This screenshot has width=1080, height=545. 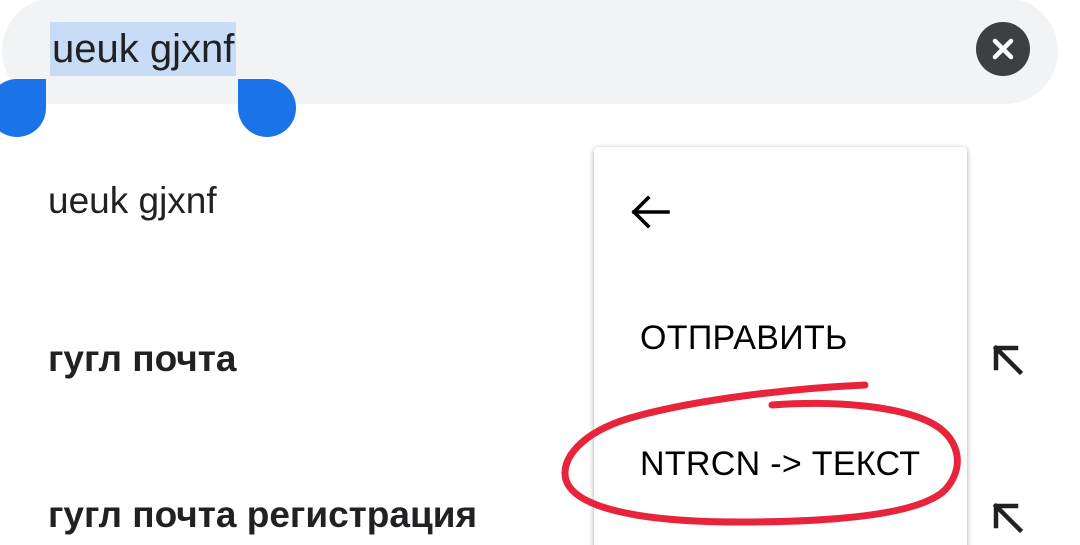 What do you see at coordinates (267, 108) in the screenshot?
I see `selection-handle-end` at bounding box center [267, 108].